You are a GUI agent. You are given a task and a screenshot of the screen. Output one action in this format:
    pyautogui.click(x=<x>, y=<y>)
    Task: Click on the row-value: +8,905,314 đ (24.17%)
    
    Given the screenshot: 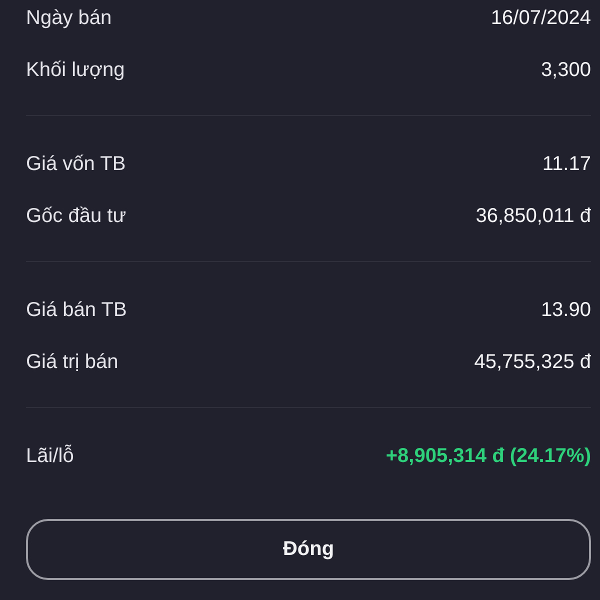 What is the action you would take?
    pyautogui.click(x=488, y=456)
    